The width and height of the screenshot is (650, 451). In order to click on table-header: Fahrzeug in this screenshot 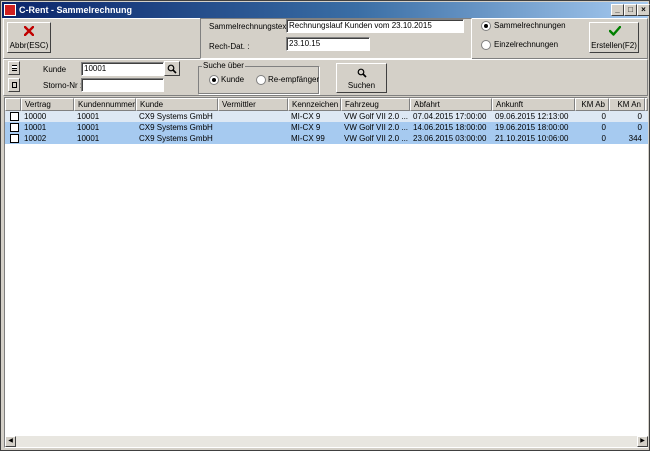, I will do `click(375, 104)`.